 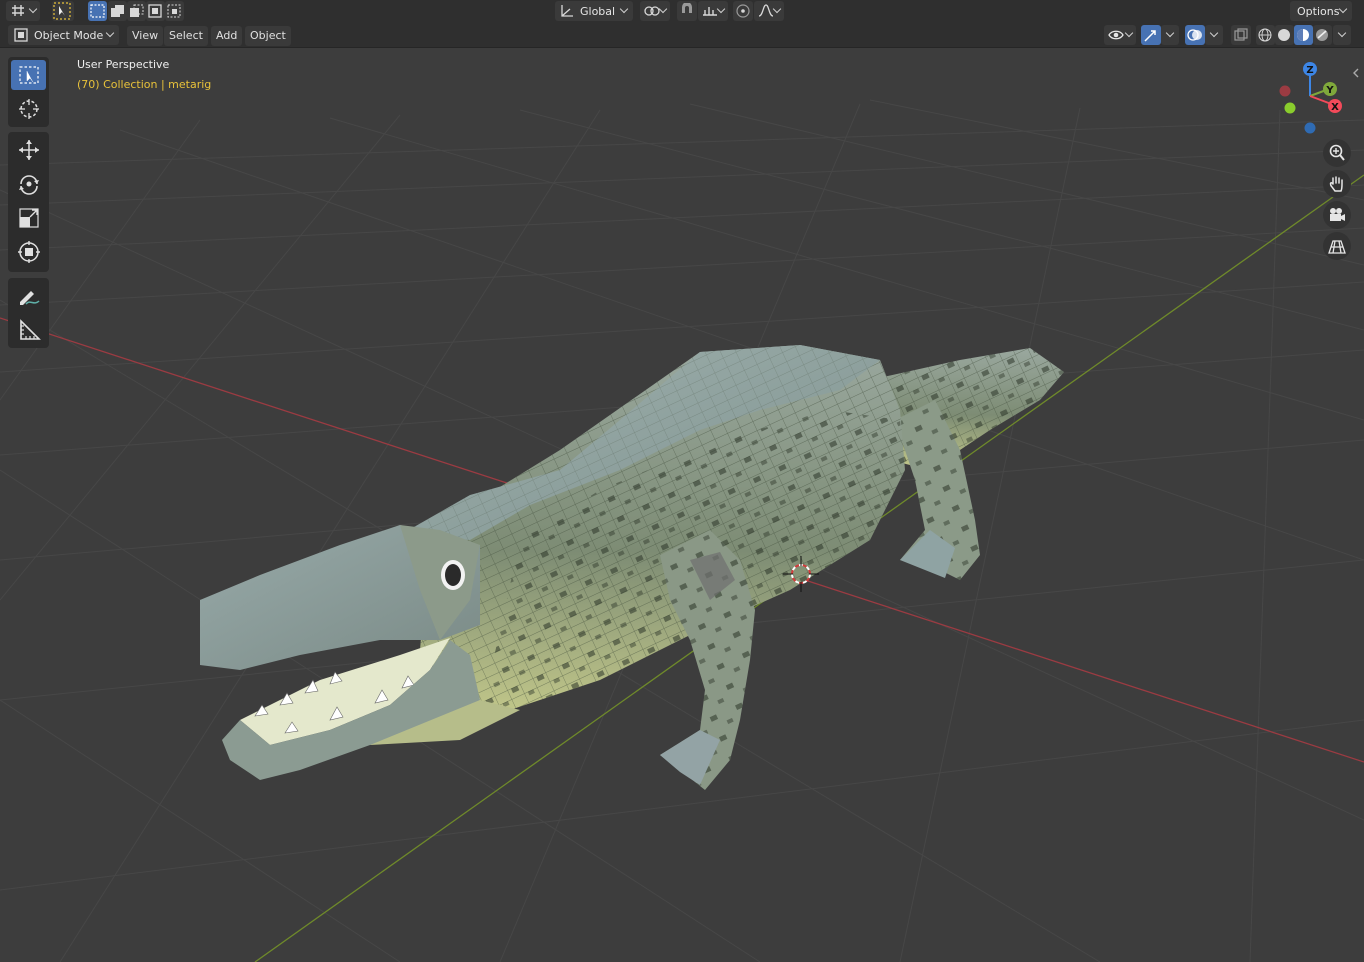 What do you see at coordinates (1170, 35) in the screenshot?
I see `gizmo-dropdown` at bounding box center [1170, 35].